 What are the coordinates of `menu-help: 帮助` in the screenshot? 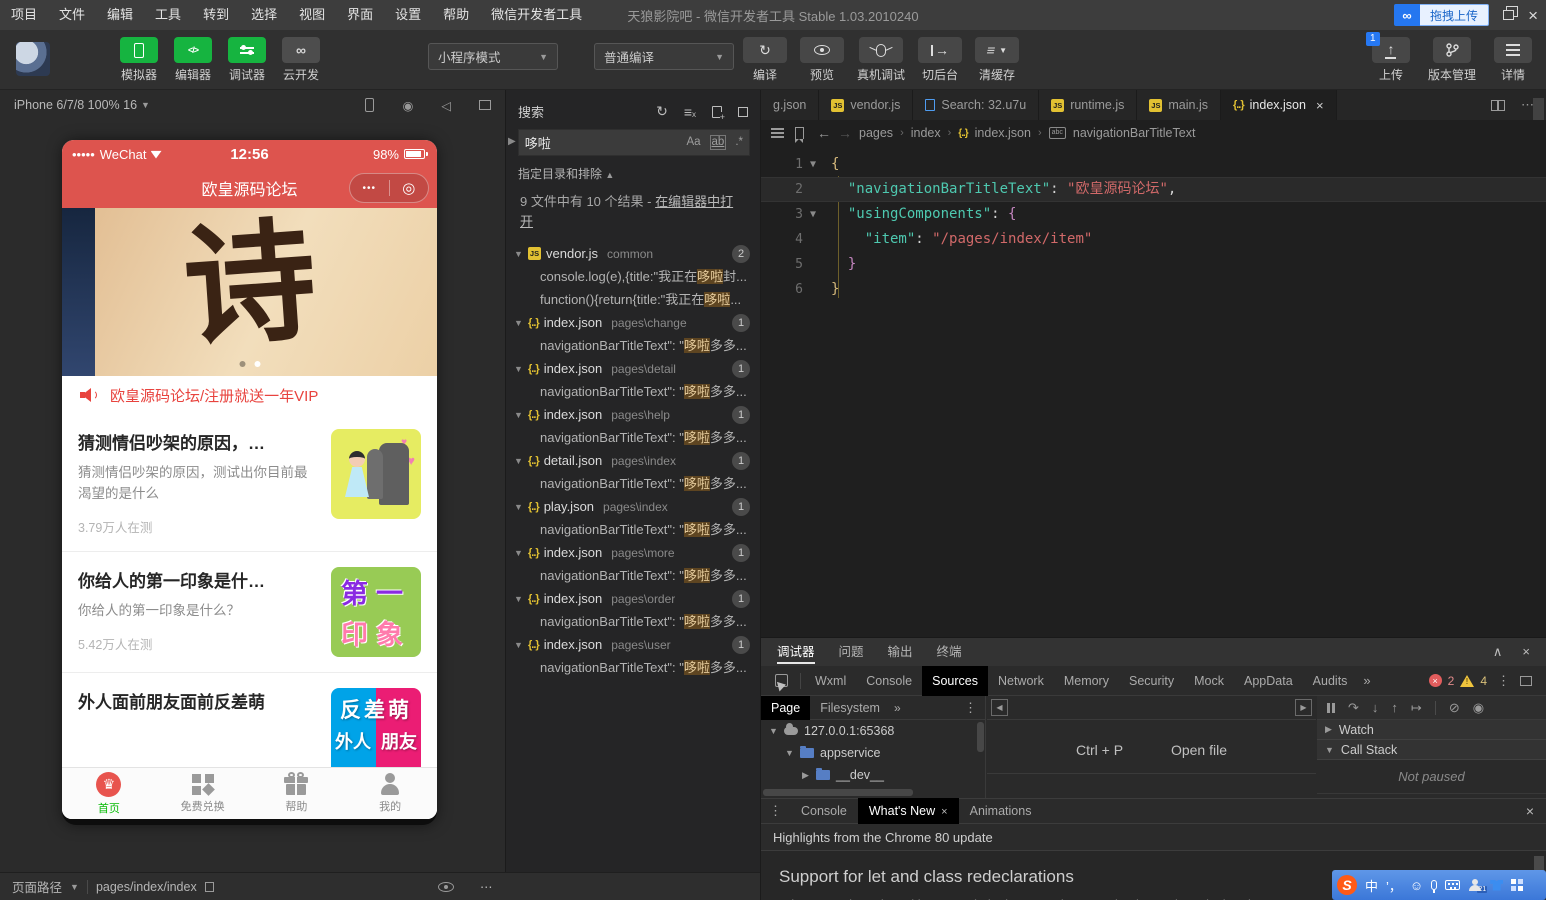 It's located at (456, 15).